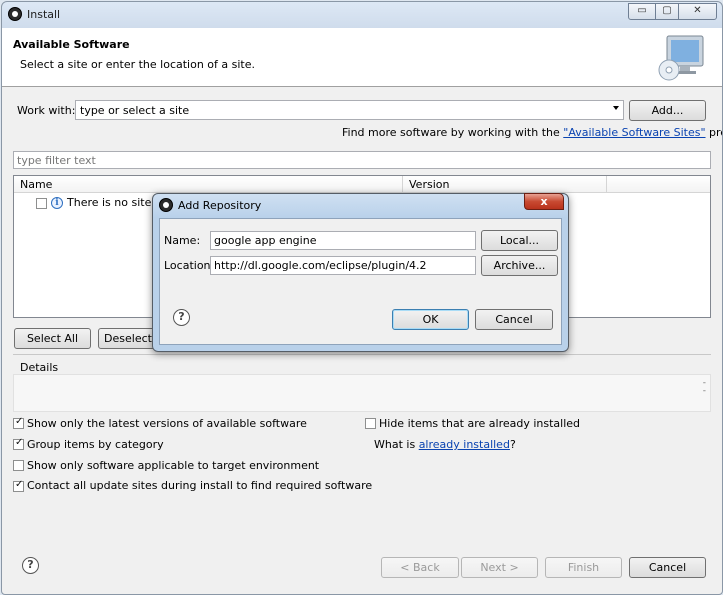 The height and width of the screenshot is (595, 723). I want to click on scroll-arrows-icon: --, so click(704, 387).